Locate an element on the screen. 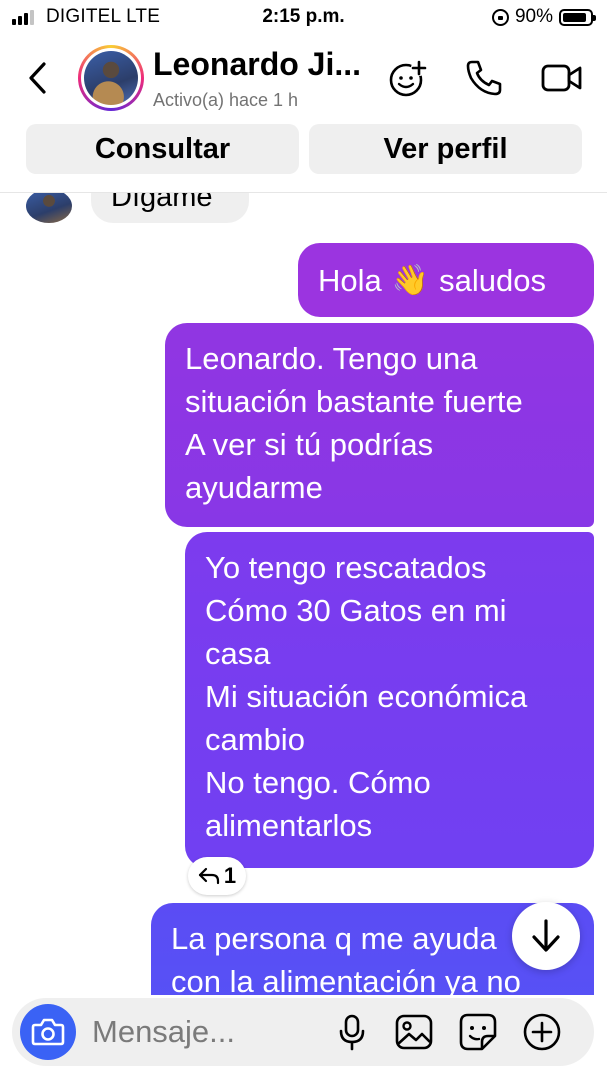  add-effect-icon is located at coordinates (408, 78).